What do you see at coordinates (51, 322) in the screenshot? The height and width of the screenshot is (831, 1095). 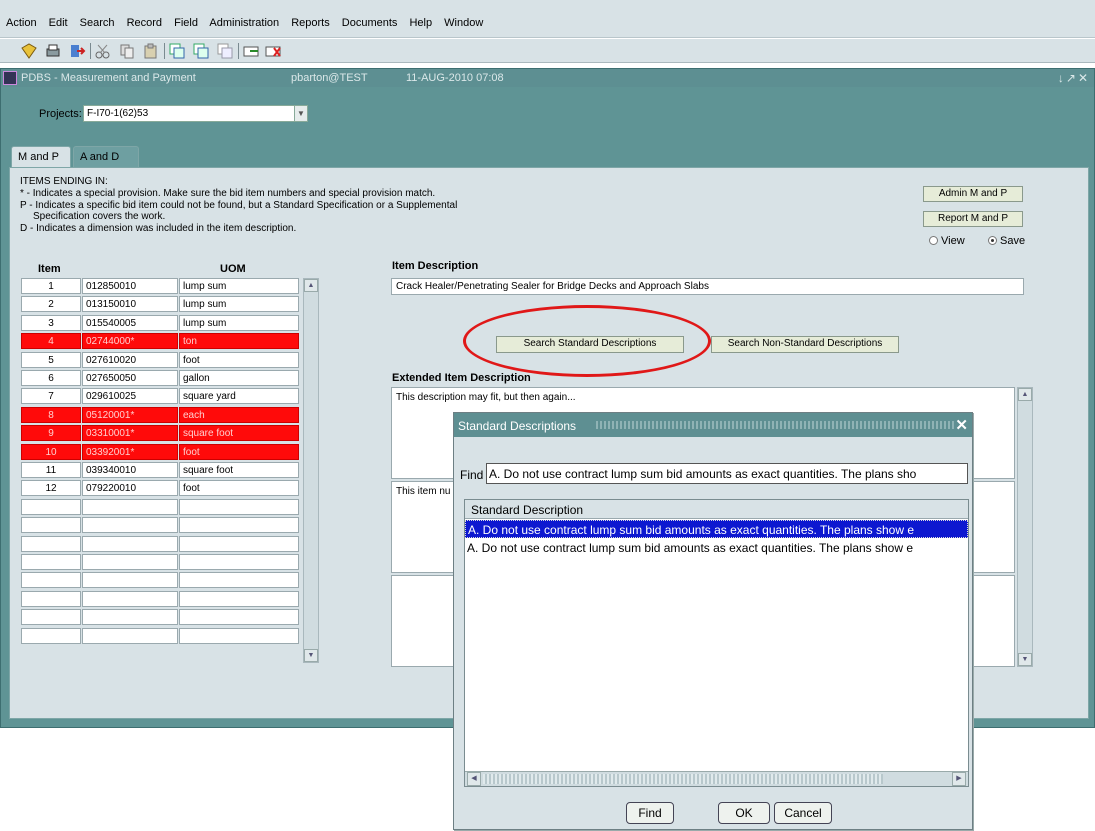 I see `grid-cell-num: 3` at bounding box center [51, 322].